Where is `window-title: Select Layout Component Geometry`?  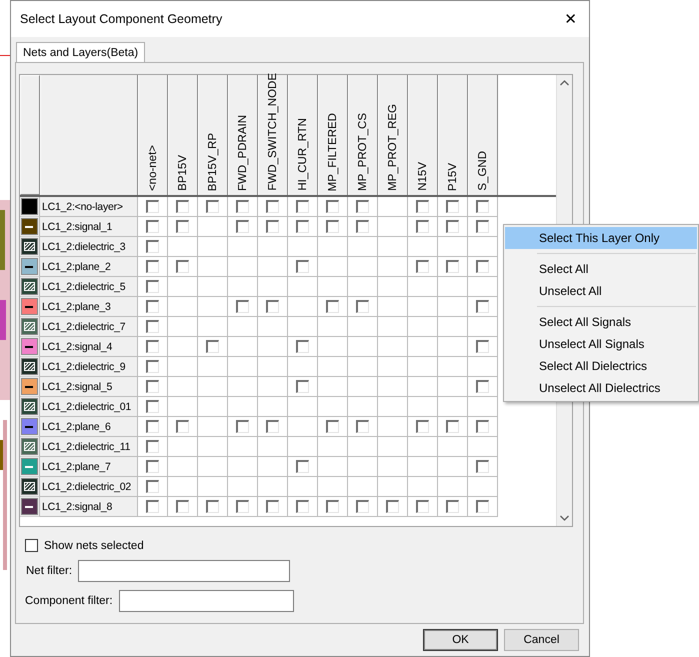
window-title: Select Layout Component Geometry is located at coordinates (121, 19).